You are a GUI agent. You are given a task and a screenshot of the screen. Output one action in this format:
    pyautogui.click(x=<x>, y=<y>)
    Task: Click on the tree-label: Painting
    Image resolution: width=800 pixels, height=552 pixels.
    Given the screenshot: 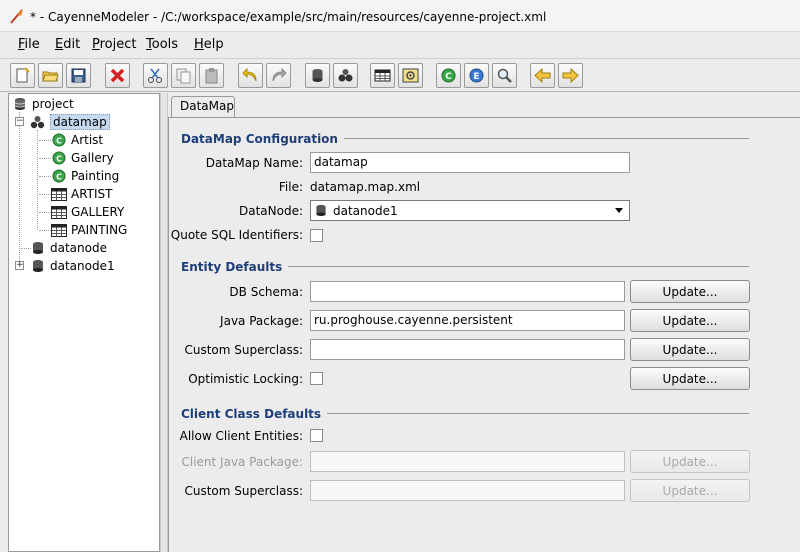 What is the action you would take?
    pyautogui.click(x=95, y=176)
    